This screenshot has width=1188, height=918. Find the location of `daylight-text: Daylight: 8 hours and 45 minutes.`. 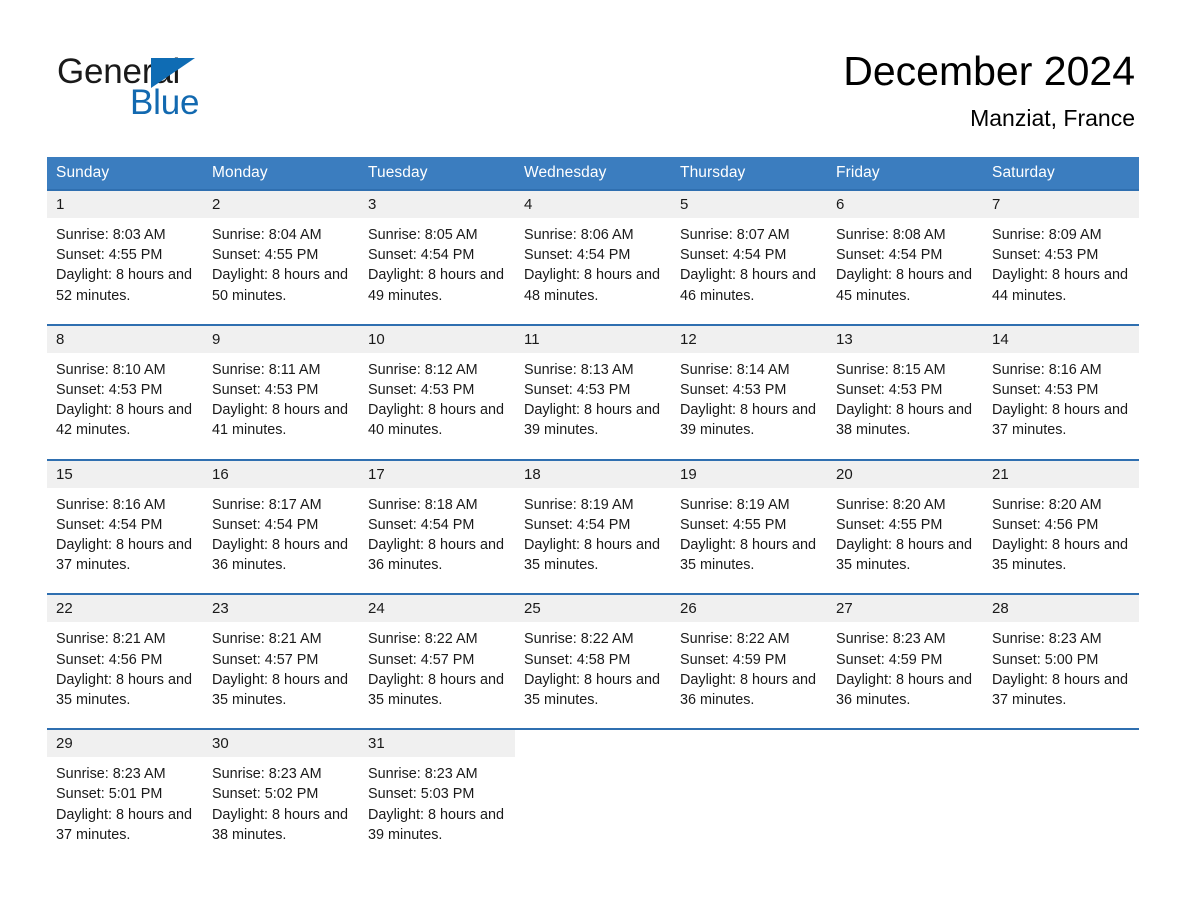

daylight-text: Daylight: 8 hours and 45 minutes. is located at coordinates (904, 285).